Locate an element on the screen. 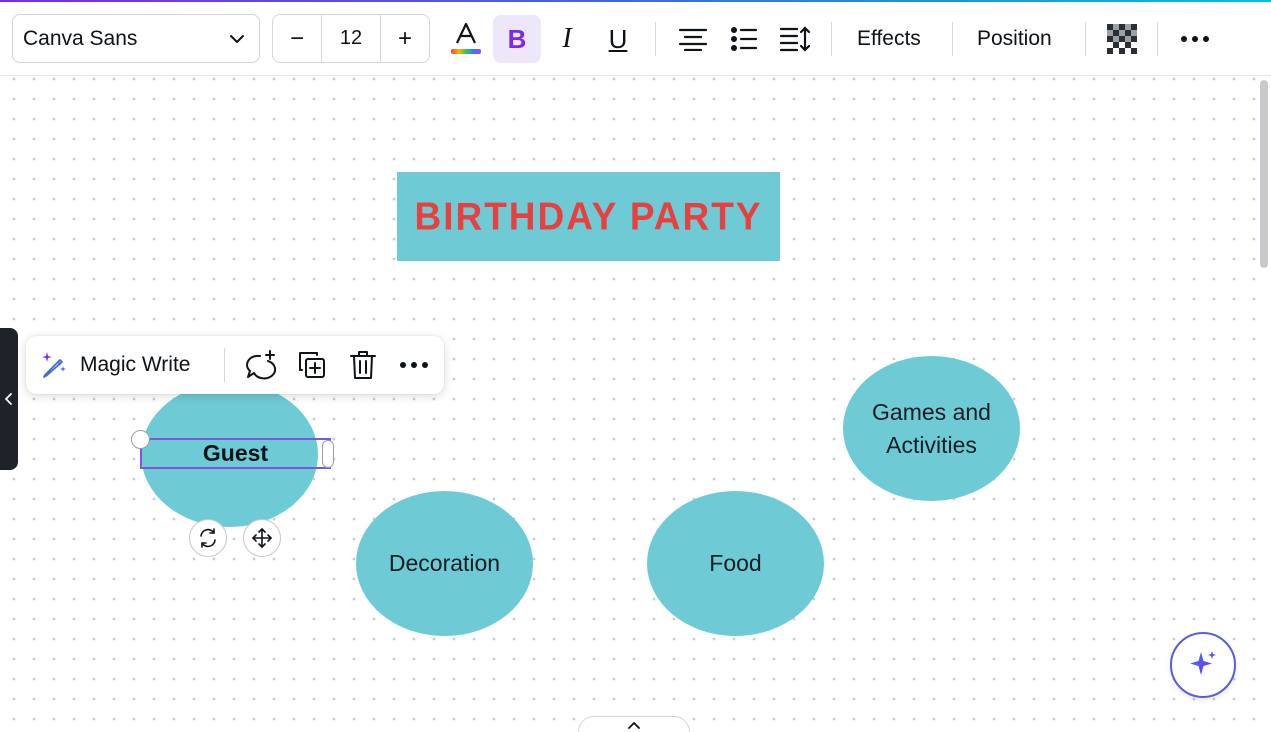 The width and height of the screenshot is (1271, 732). bullet-list-icon is located at coordinates (744, 39).